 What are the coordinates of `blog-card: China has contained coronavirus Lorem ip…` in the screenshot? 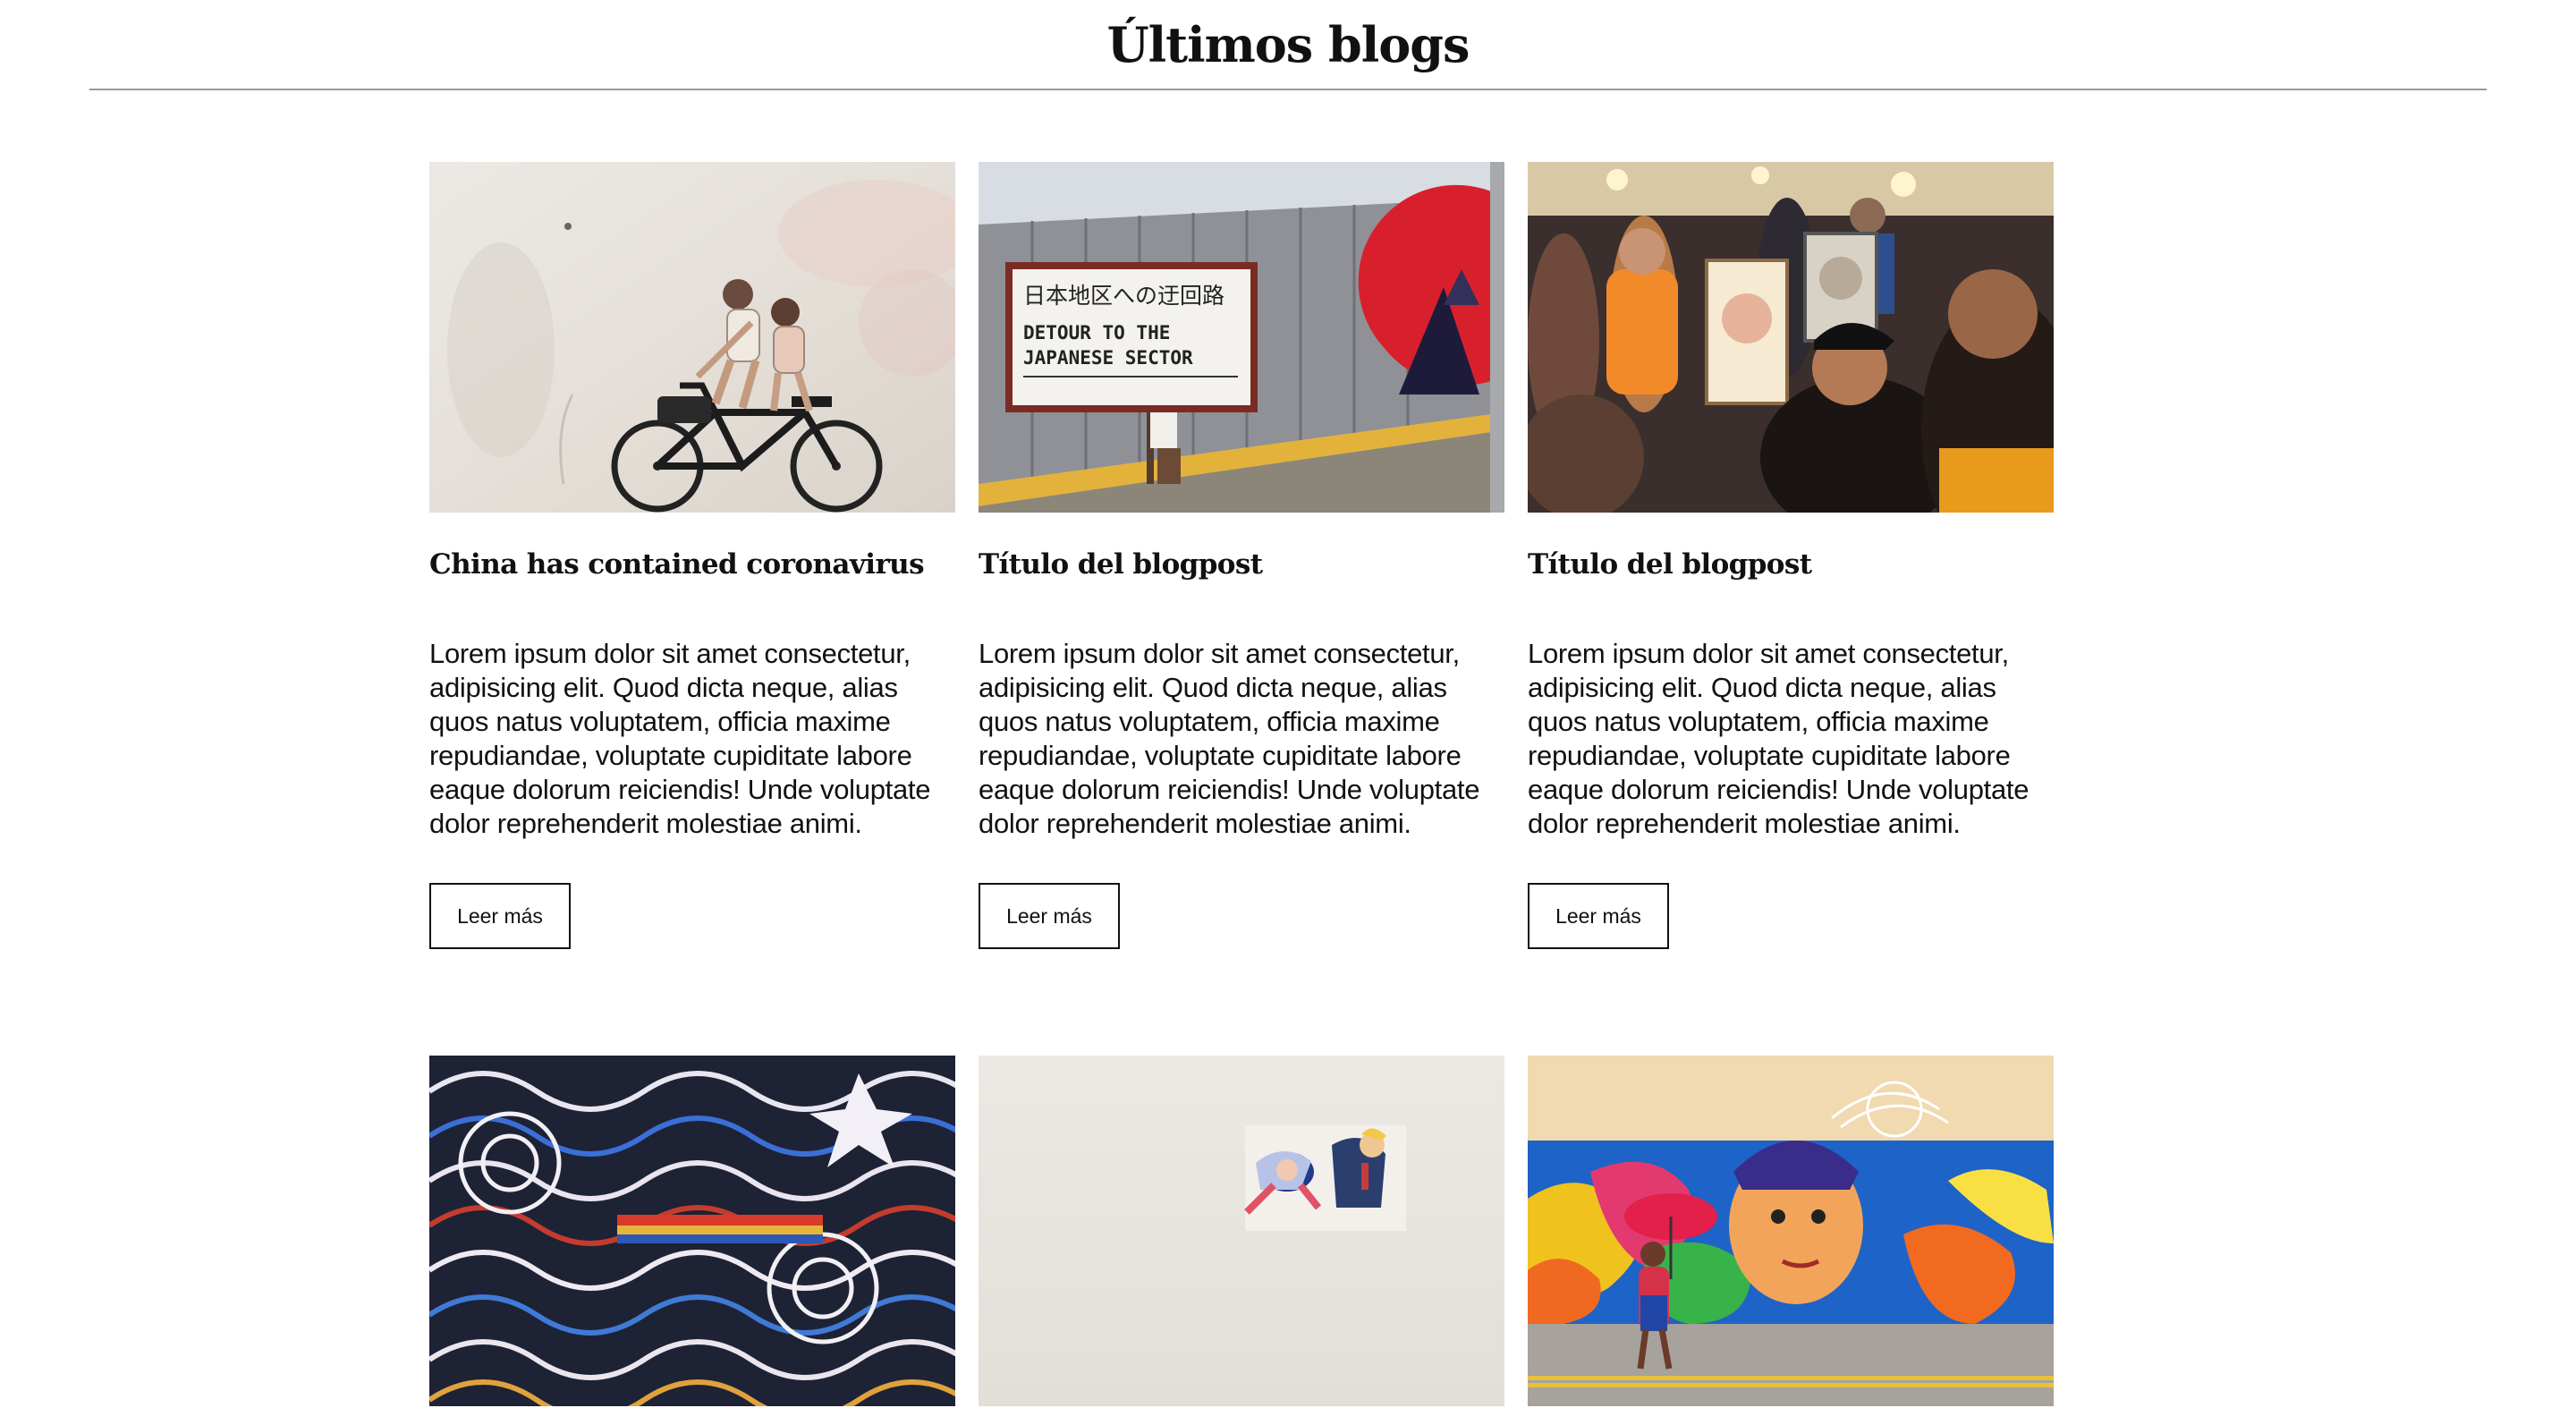 It's located at (692, 608).